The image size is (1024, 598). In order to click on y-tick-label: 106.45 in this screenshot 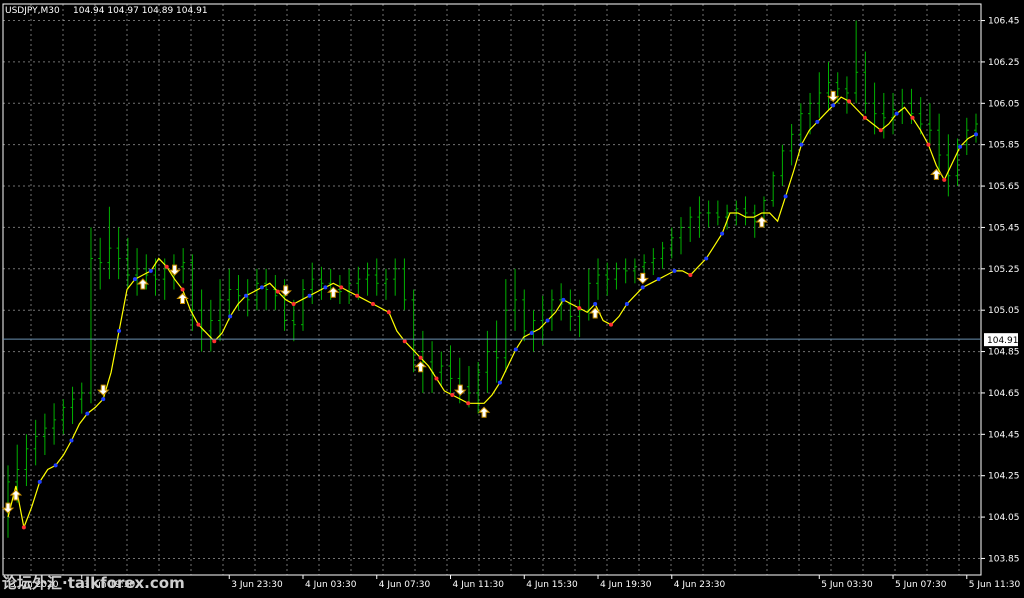, I will do `click(1004, 22)`.